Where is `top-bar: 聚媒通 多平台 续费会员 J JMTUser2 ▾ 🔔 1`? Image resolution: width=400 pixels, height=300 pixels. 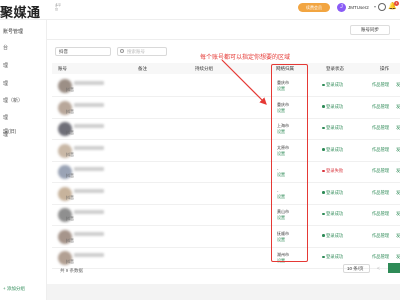
top-bar: 聚媒通 多平台 续费会员 J JMTUser2 ▾ 🔔 1 is located at coordinates (200, 10).